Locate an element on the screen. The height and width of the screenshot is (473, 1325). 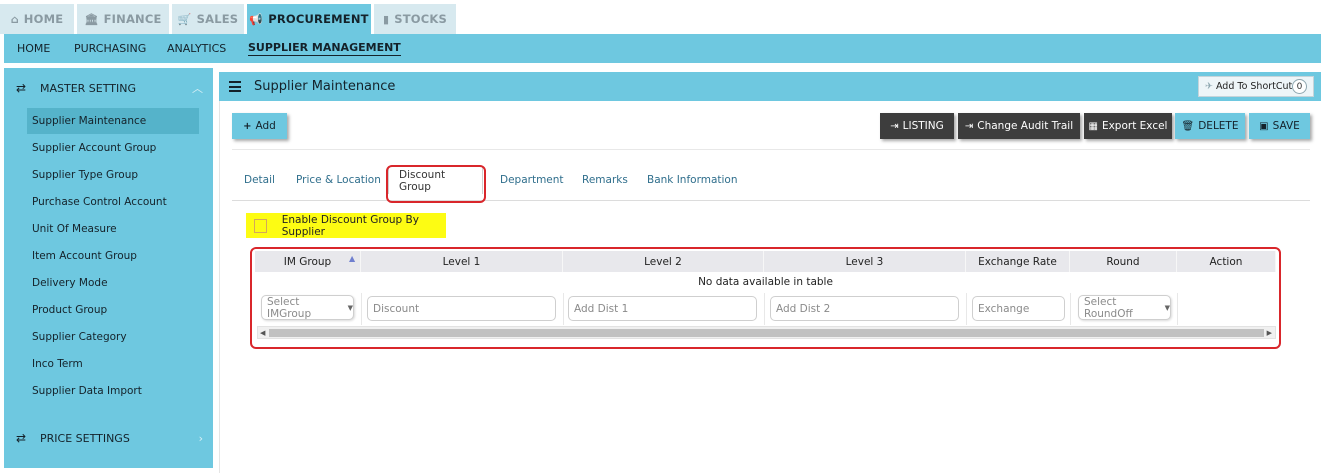
sub-nav-purchasing: PURCHASING is located at coordinates (110, 48).